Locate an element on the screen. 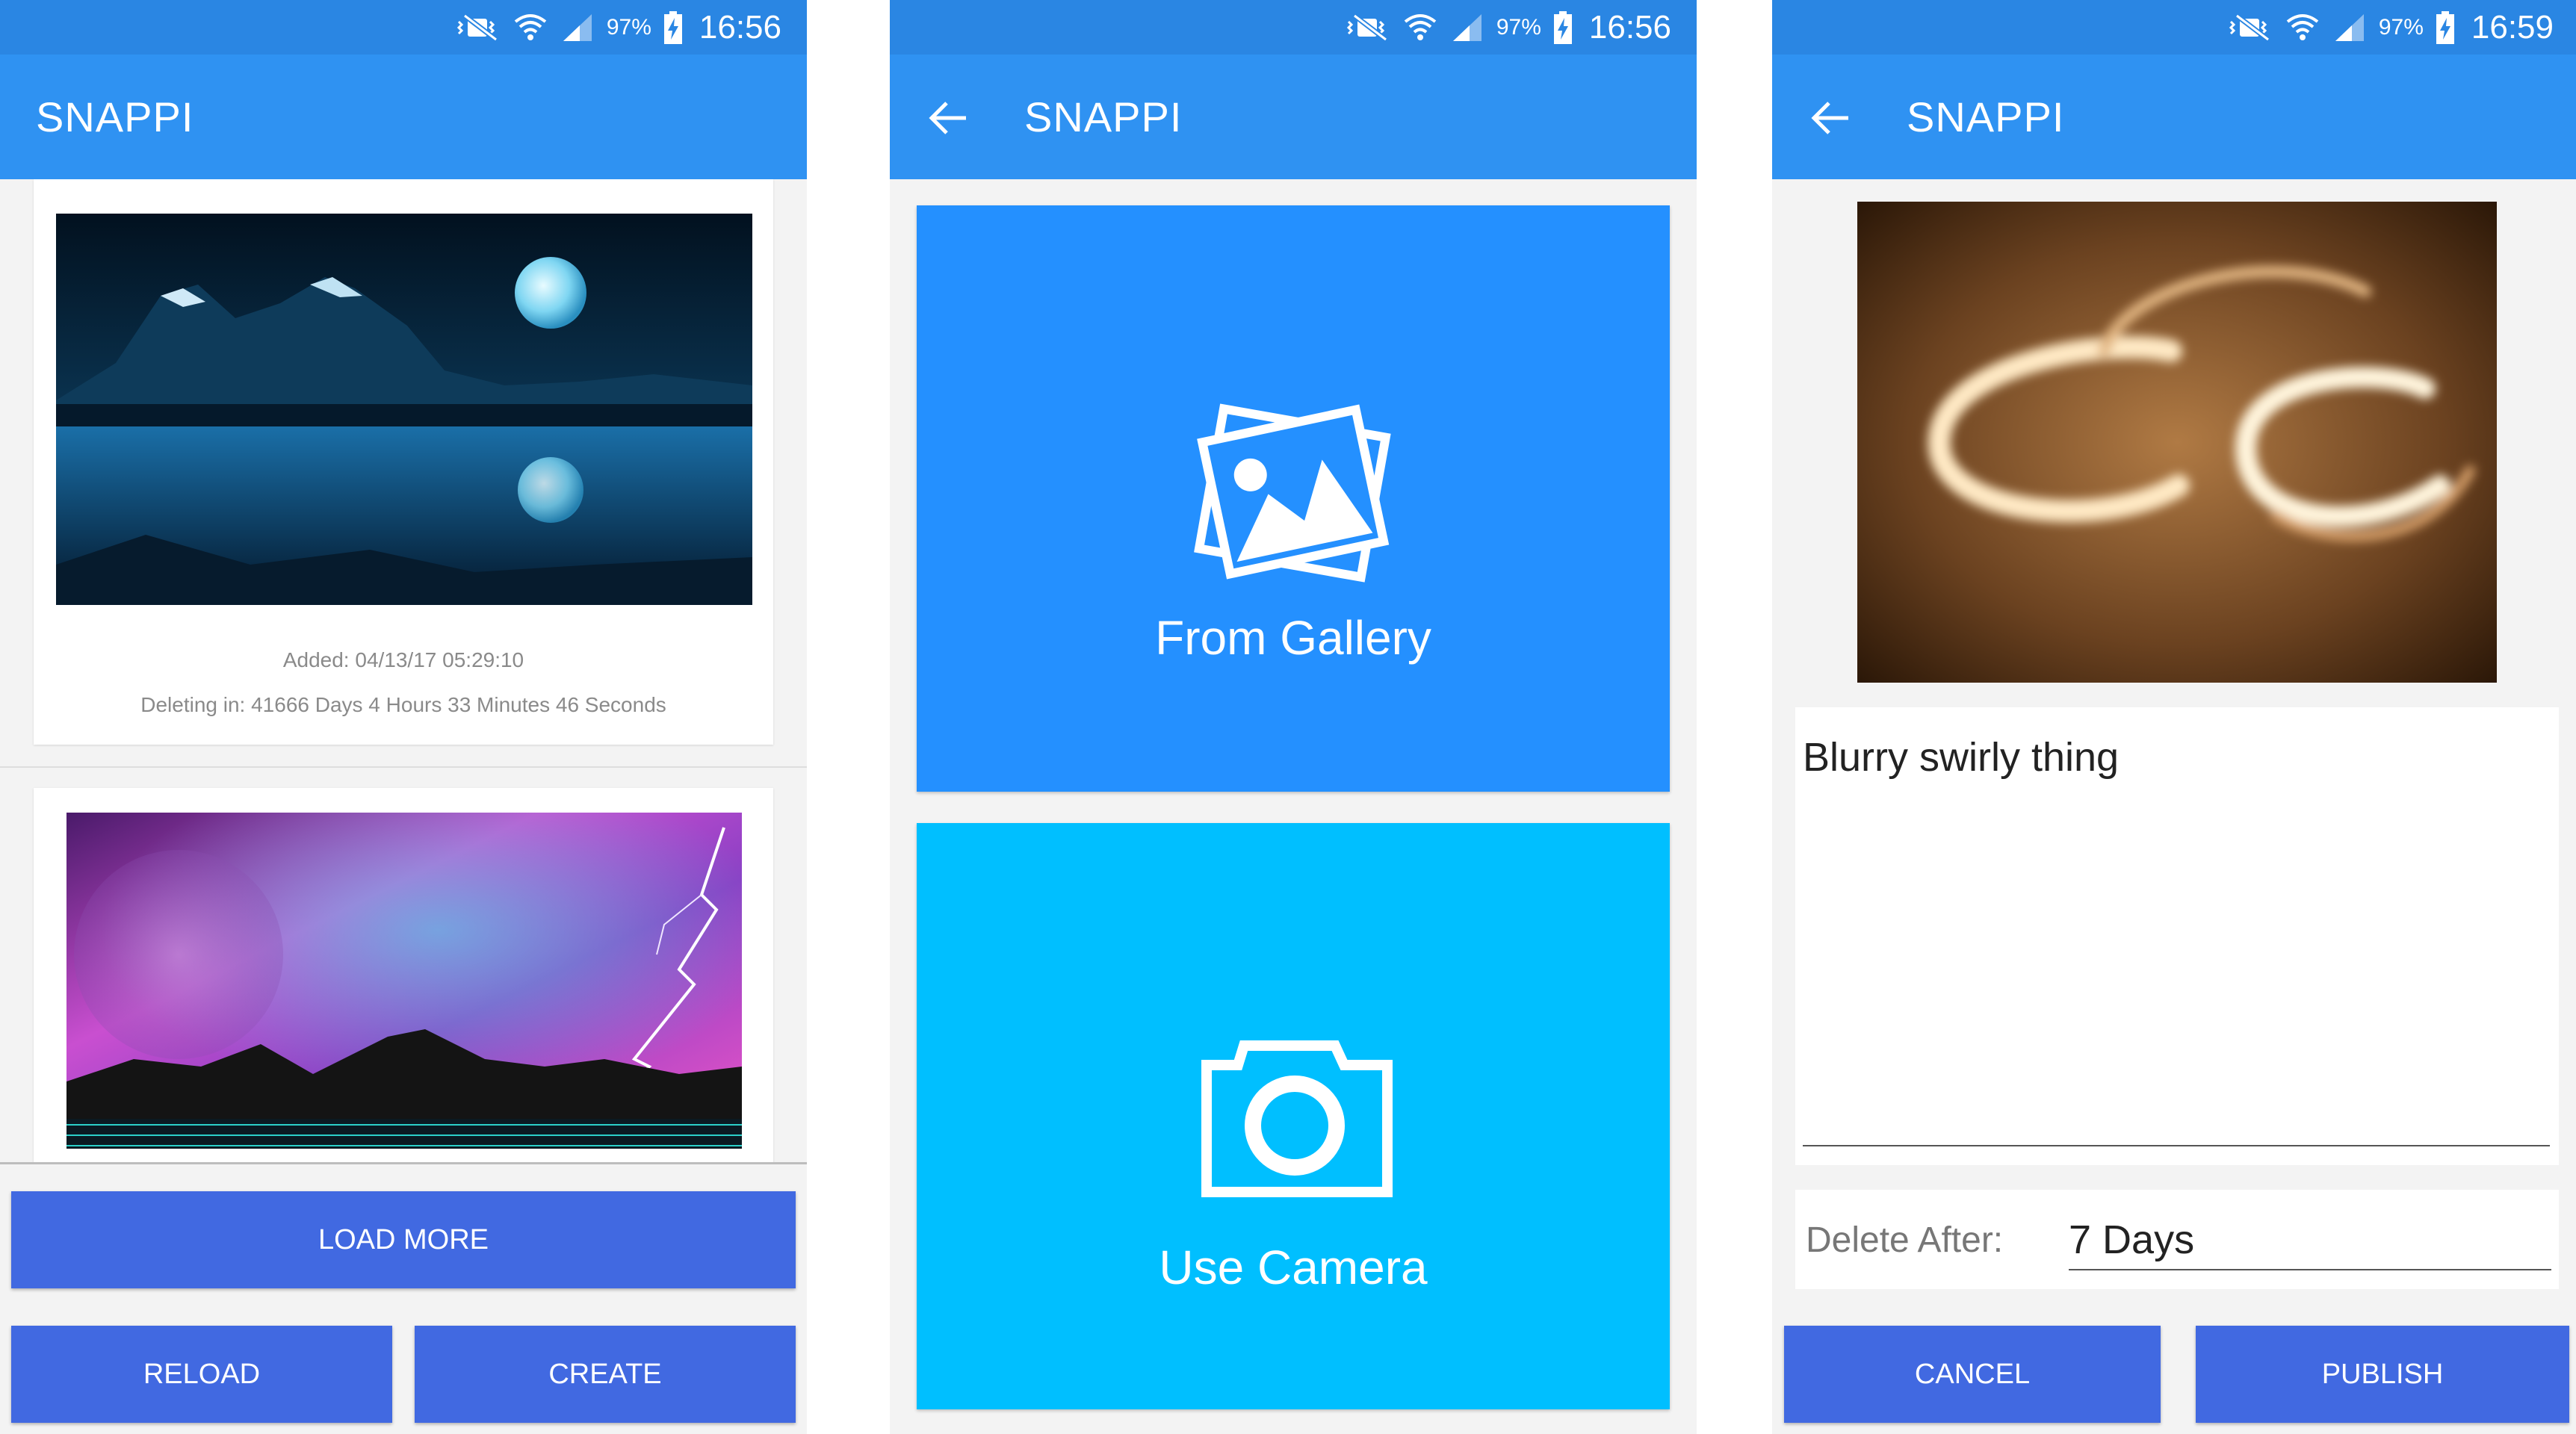  reload-button: RELOAD is located at coordinates (201, 1374).